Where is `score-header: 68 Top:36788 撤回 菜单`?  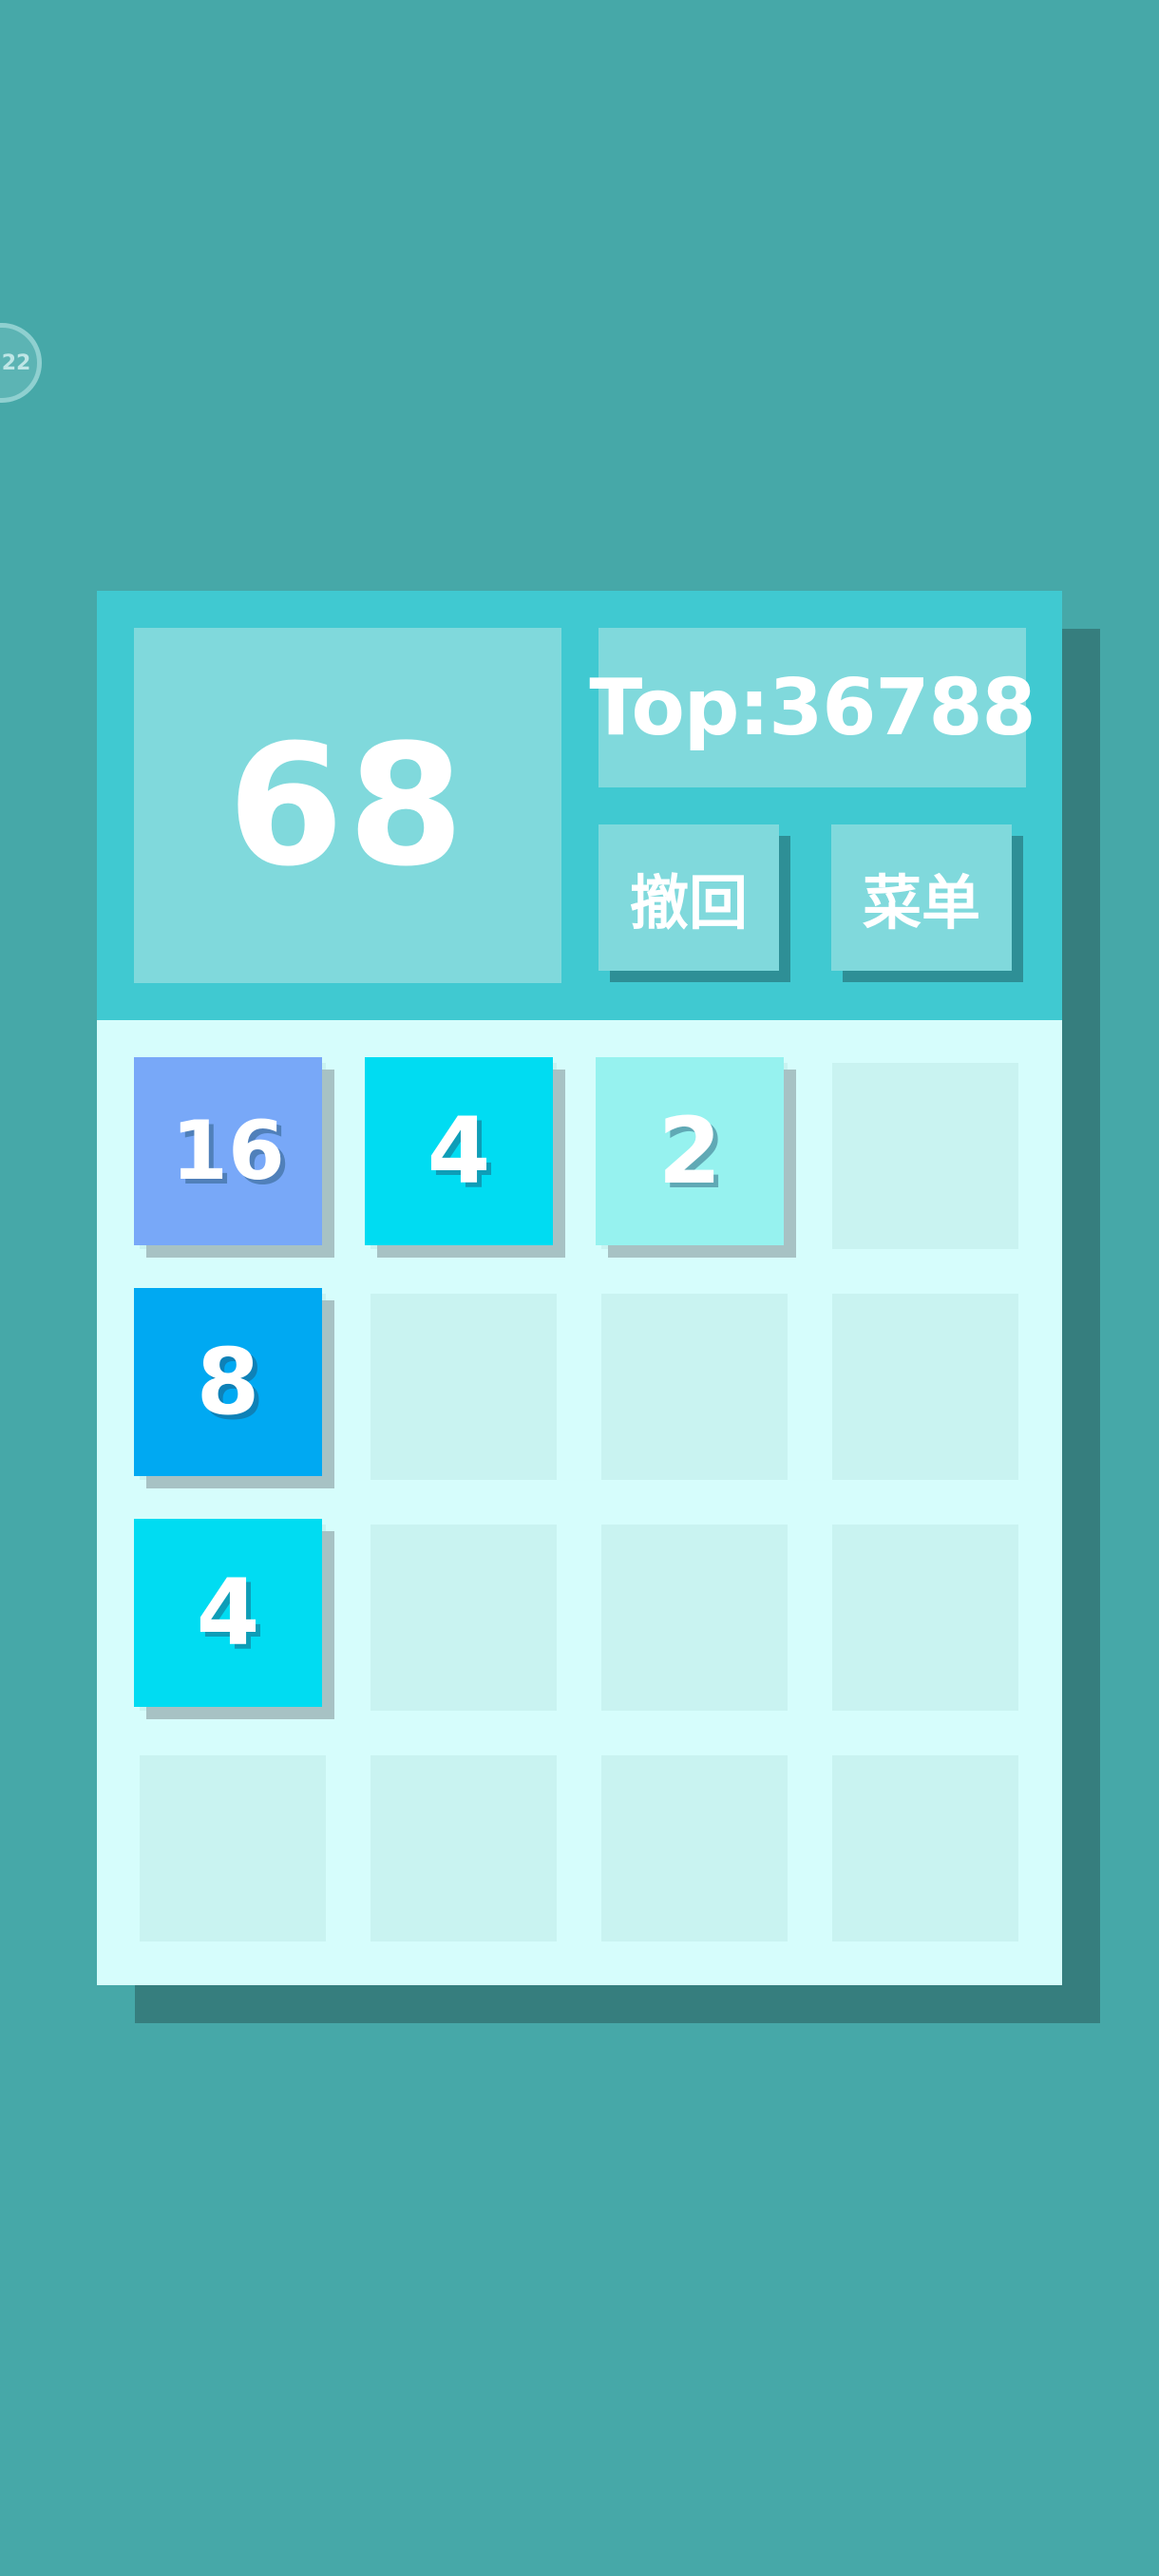
score-header: 68 Top:36788 撤回 菜单 is located at coordinates (579, 805).